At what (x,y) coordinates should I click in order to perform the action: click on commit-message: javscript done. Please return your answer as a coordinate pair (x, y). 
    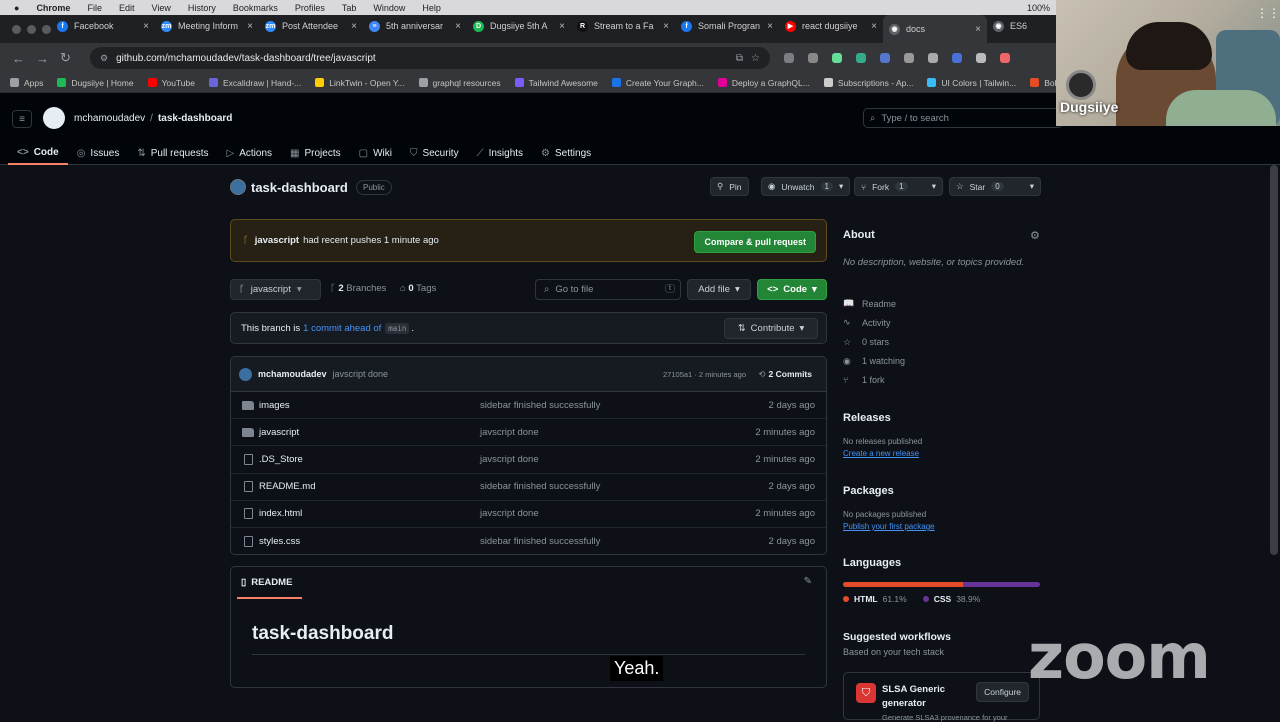
    Looking at the image, I should click on (361, 374).